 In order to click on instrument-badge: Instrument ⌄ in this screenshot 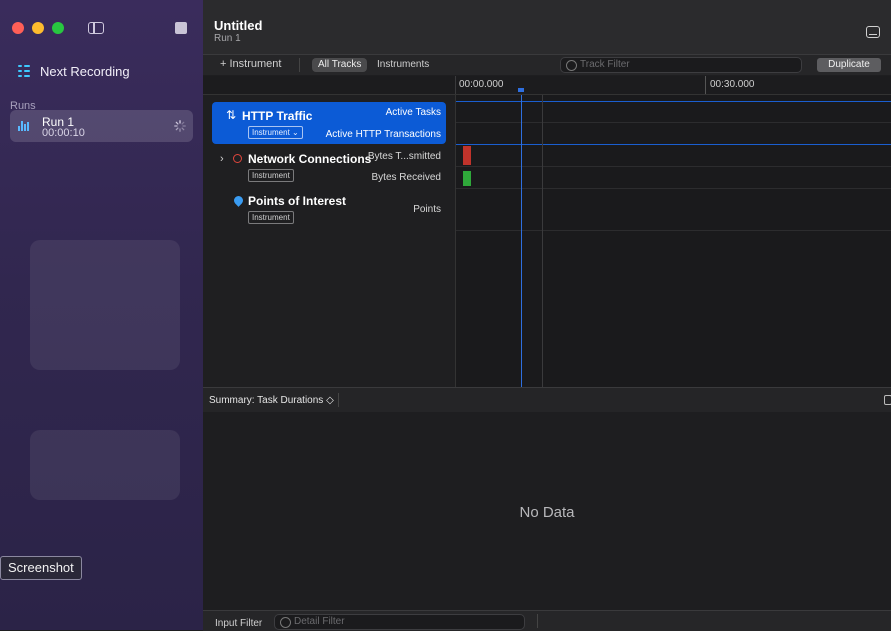, I will do `click(275, 132)`.